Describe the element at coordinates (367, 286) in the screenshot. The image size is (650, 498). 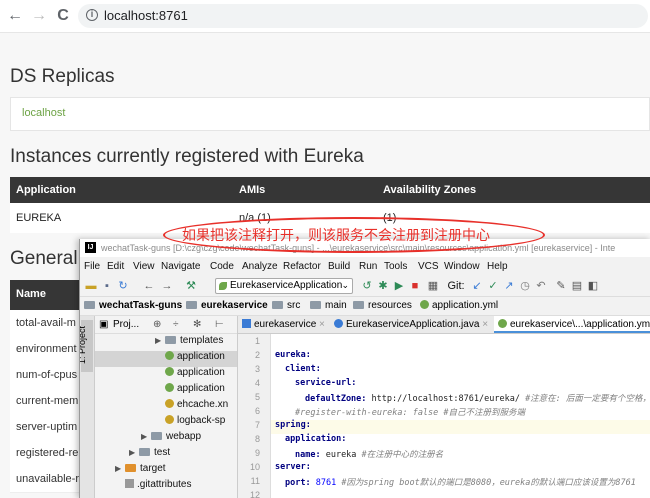
I see `rerun-icon: ↺` at that location.